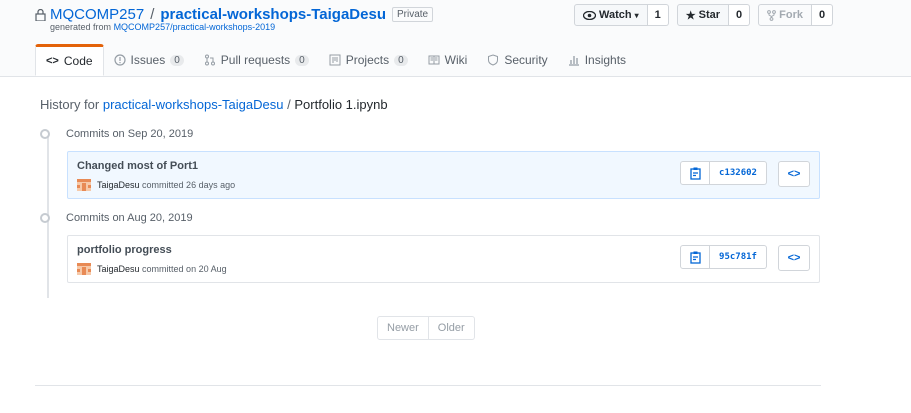  What do you see at coordinates (209, 60) in the screenshot?
I see `pull-request-icon` at bounding box center [209, 60].